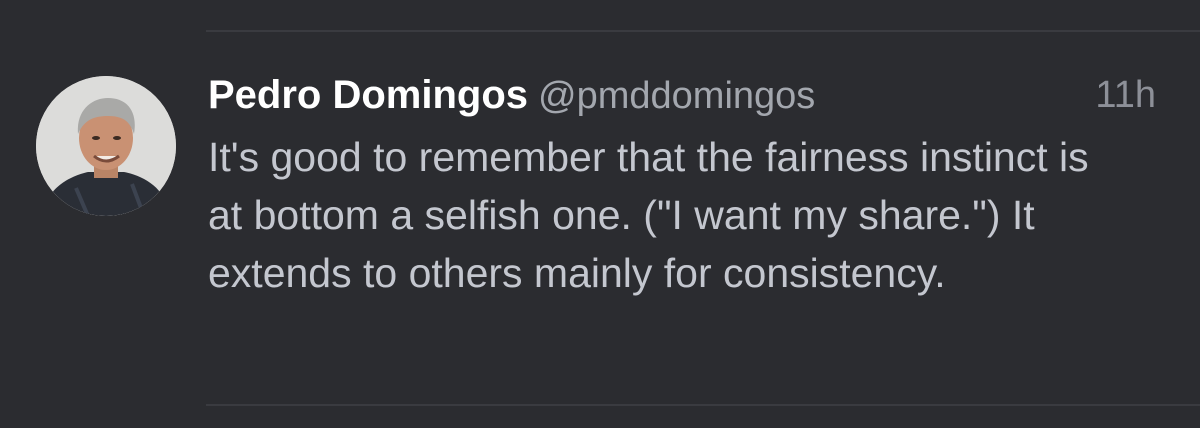  What do you see at coordinates (368, 95) in the screenshot?
I see `author-display-name: Pedro Domingos` at bounding box center [368, 95].